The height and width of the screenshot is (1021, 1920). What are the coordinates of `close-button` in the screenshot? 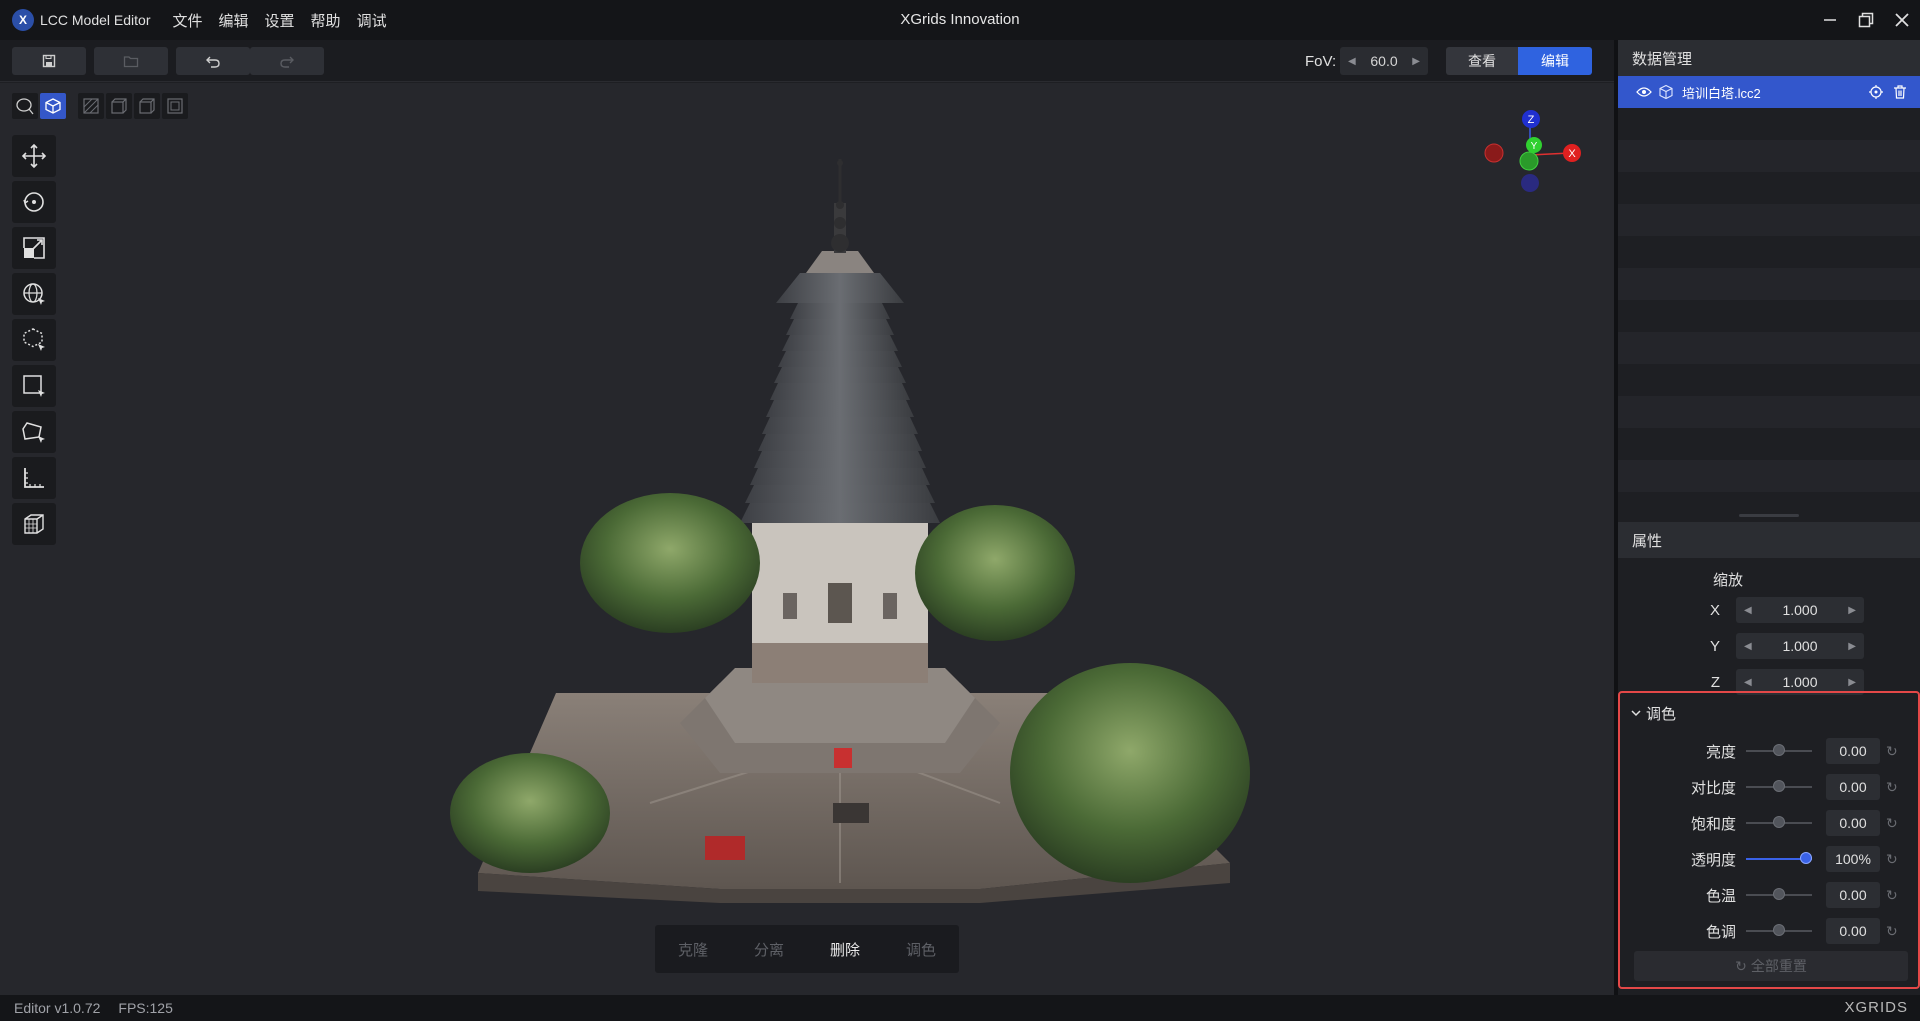 It's located at (1902, 20).